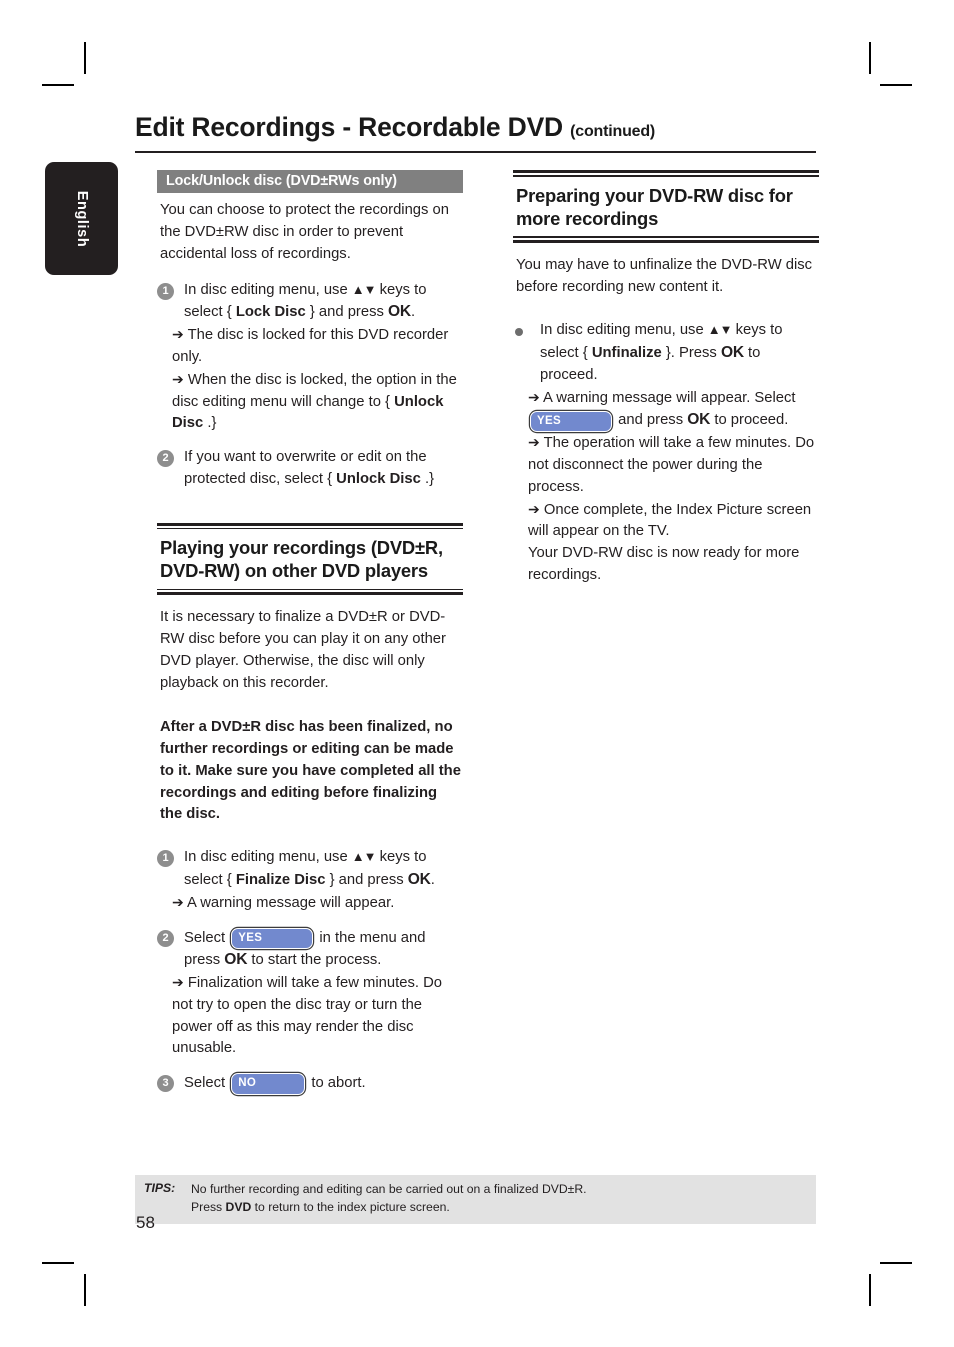 This screenshot has width=954, height=1347. Describe the element at coordinates (651, 420) in the screenshot. I see `step-subtext: and press` at that location.